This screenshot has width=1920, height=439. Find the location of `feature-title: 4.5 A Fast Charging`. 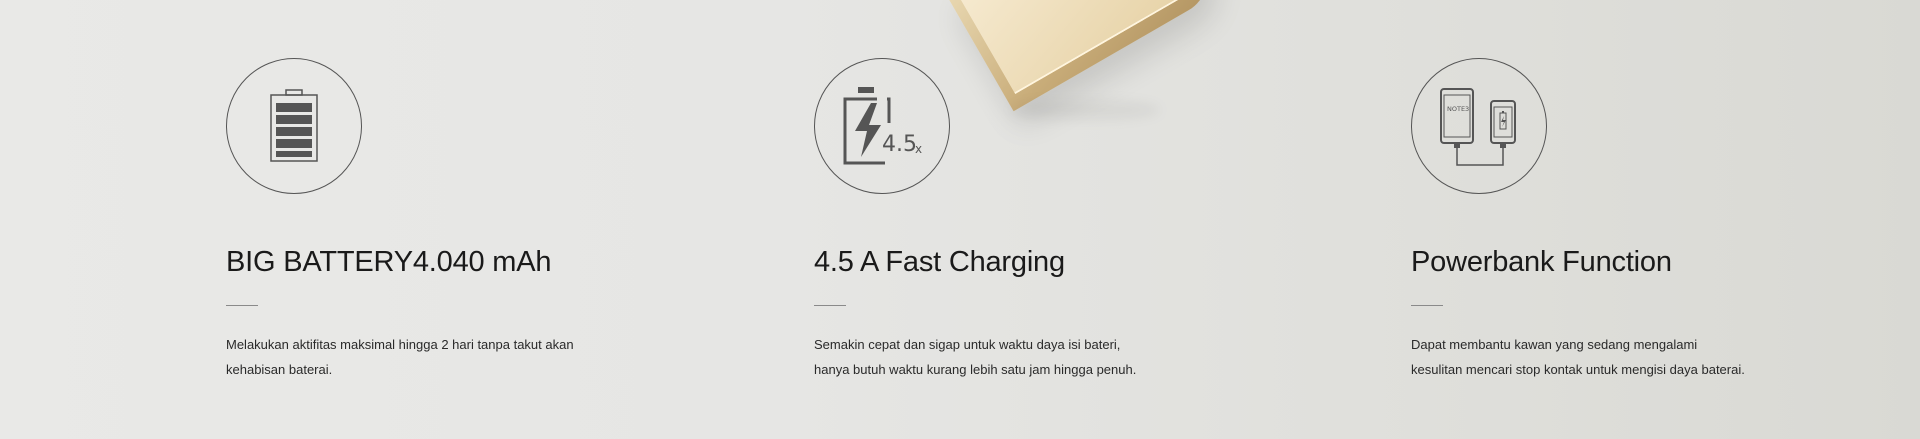

feature-title: 4.5 A Fast Charging is located at coordinates (939, 262).